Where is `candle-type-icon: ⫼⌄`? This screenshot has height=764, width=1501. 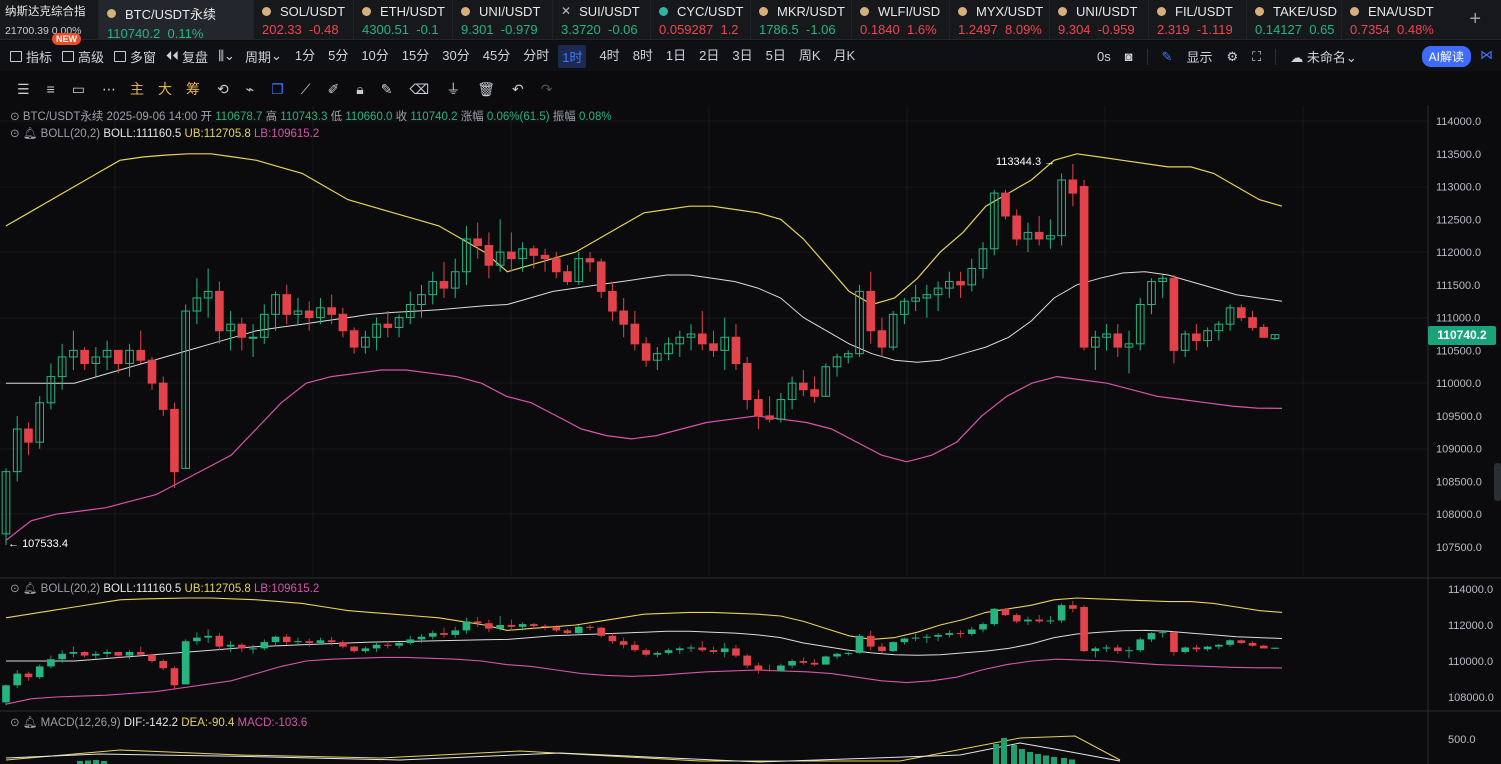
candle-type-icon: ⫼⌄ is located at coordinates (226, 55).